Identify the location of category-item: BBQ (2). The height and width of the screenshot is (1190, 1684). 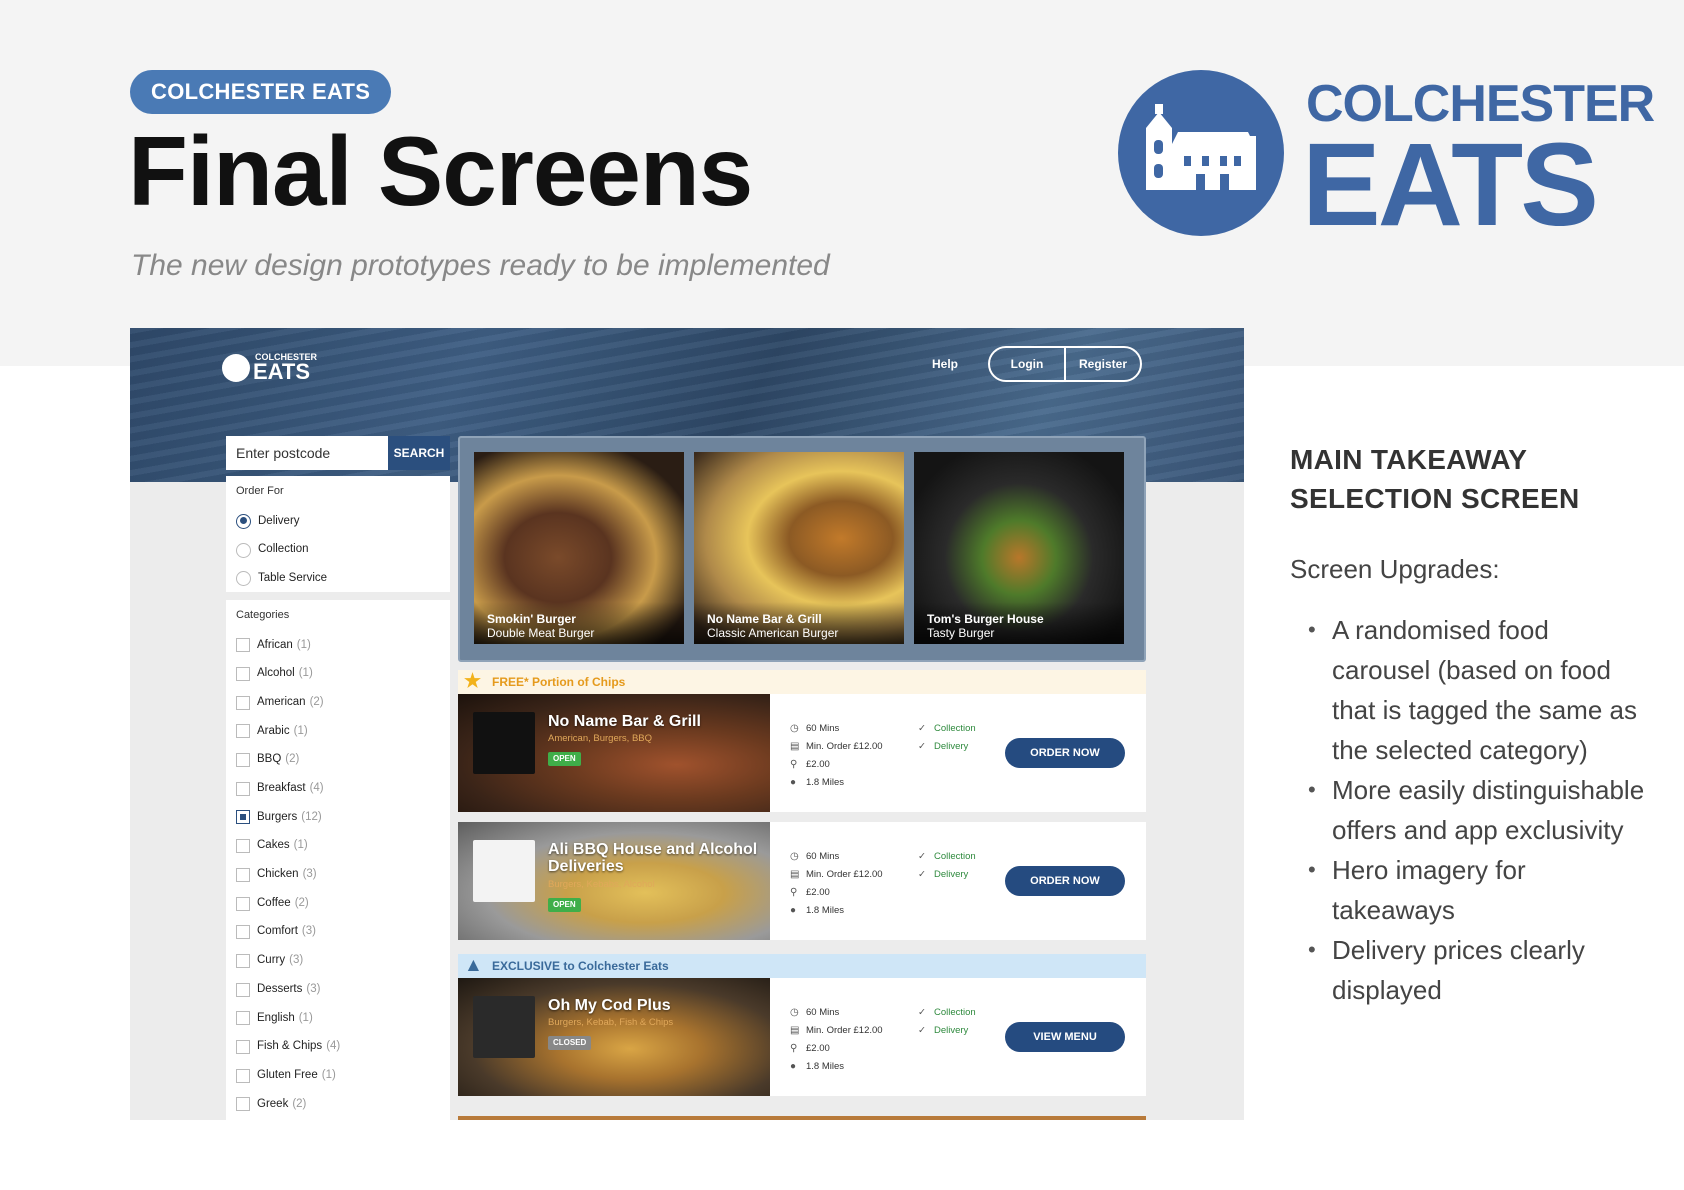
(338, 760).